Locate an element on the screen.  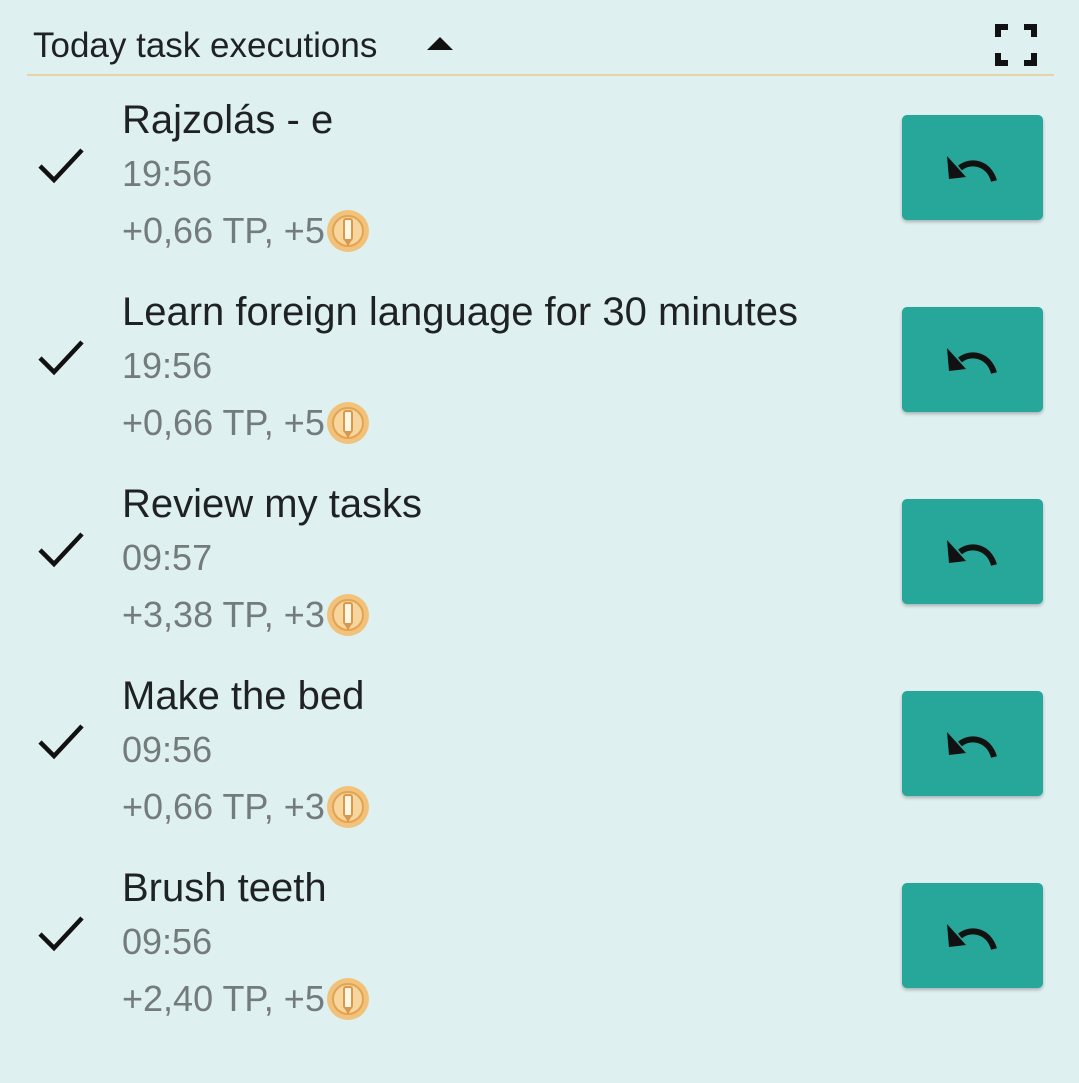
task-title: Brush teeth is located at coordinates (224, 888).